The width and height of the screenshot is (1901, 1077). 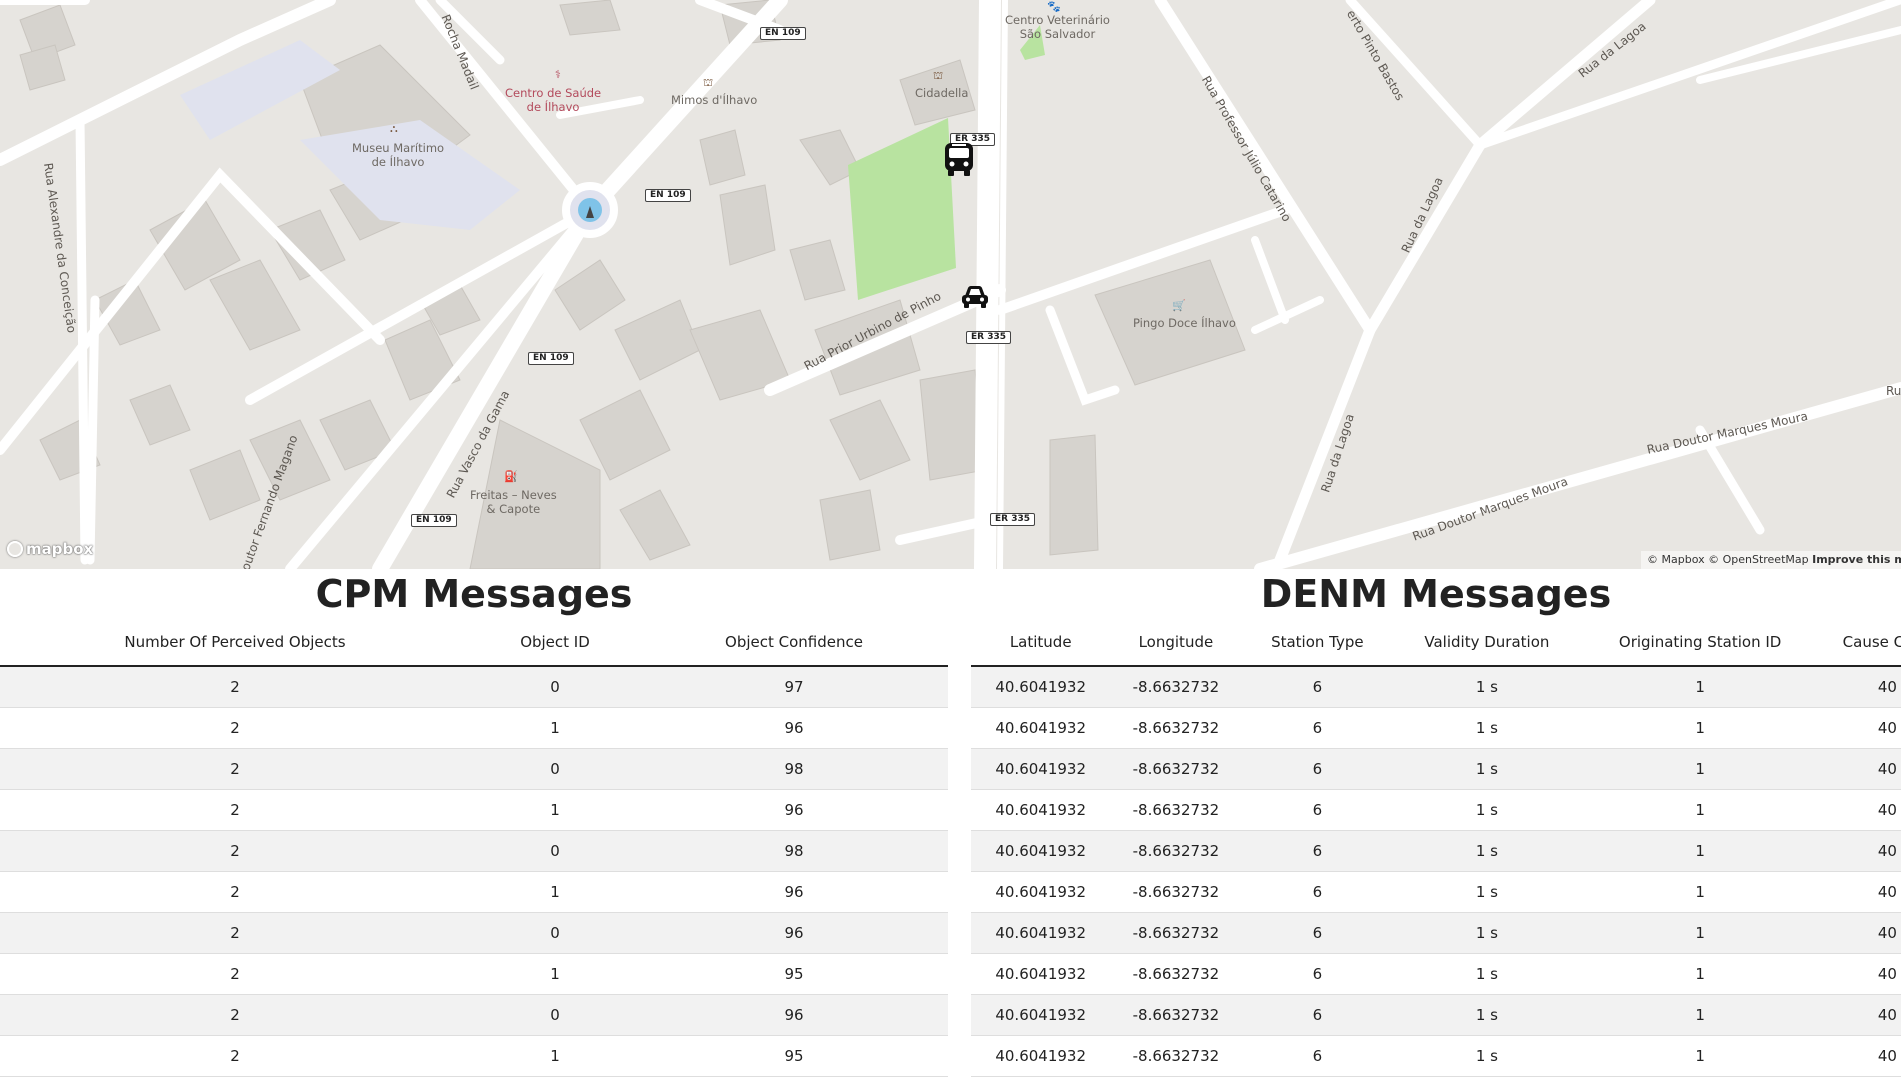 What do you see at coordinates (1041, 643) in the screenshot?
I see `denm-col-header: Latitude` at bounding box center [1041, 643].